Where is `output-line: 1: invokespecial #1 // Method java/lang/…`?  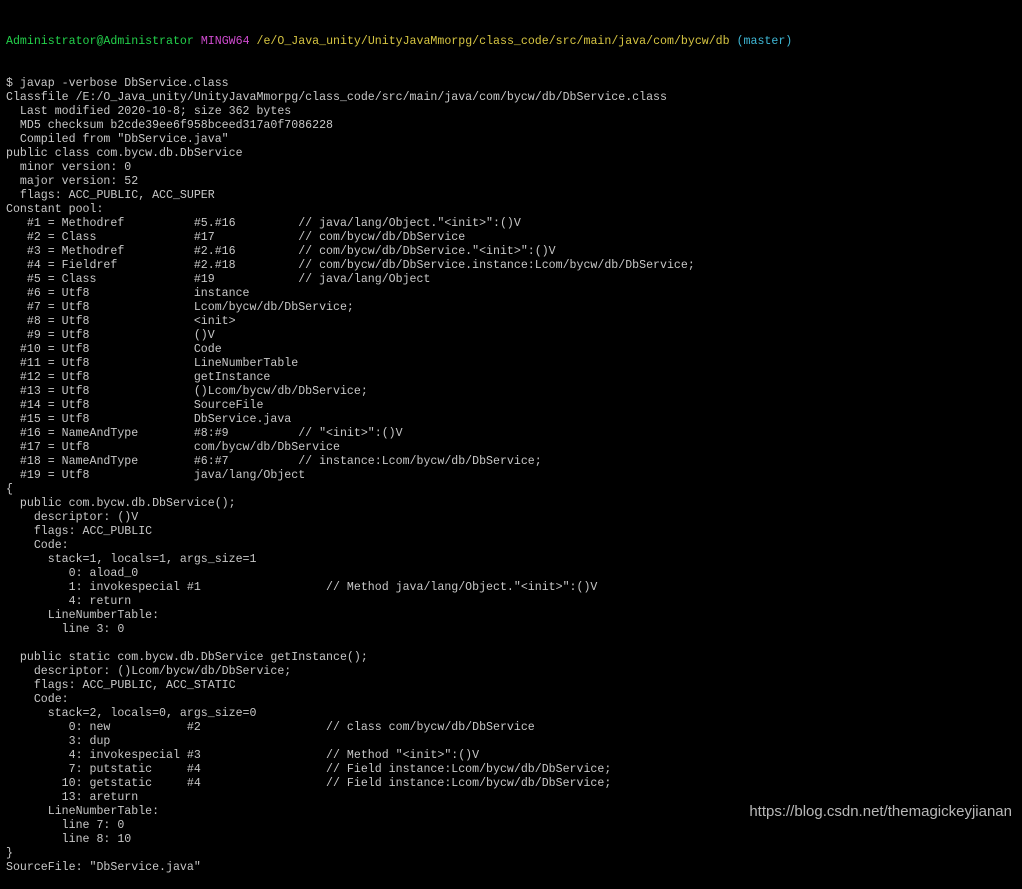 output-line: 1: invokespecial #1 // Method java/lang/… is located at coordinates (302, 587).